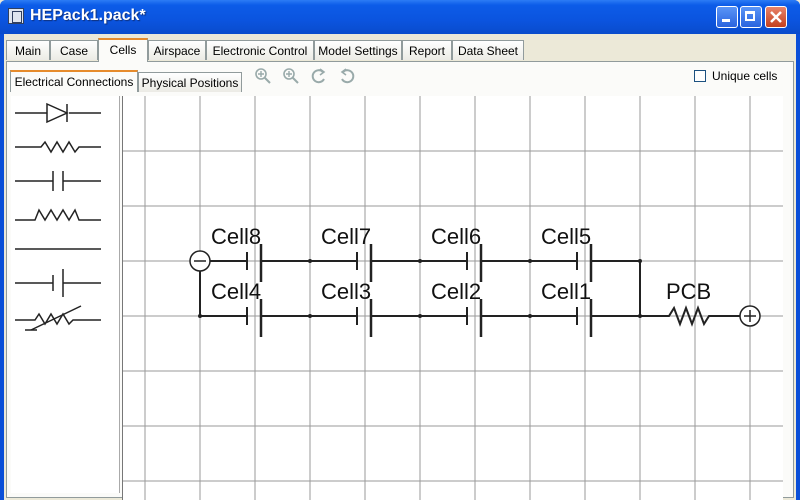 The width and height of the screenshot is (800, 500). I want to click on cell2-symbol, so click(474, 318).